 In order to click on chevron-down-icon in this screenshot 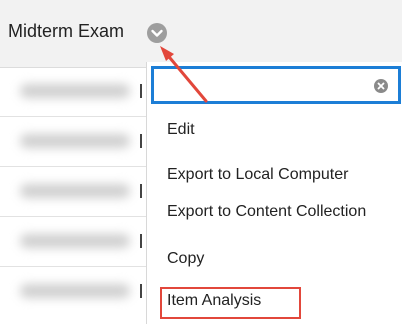, I will do `click(157, 33)`.